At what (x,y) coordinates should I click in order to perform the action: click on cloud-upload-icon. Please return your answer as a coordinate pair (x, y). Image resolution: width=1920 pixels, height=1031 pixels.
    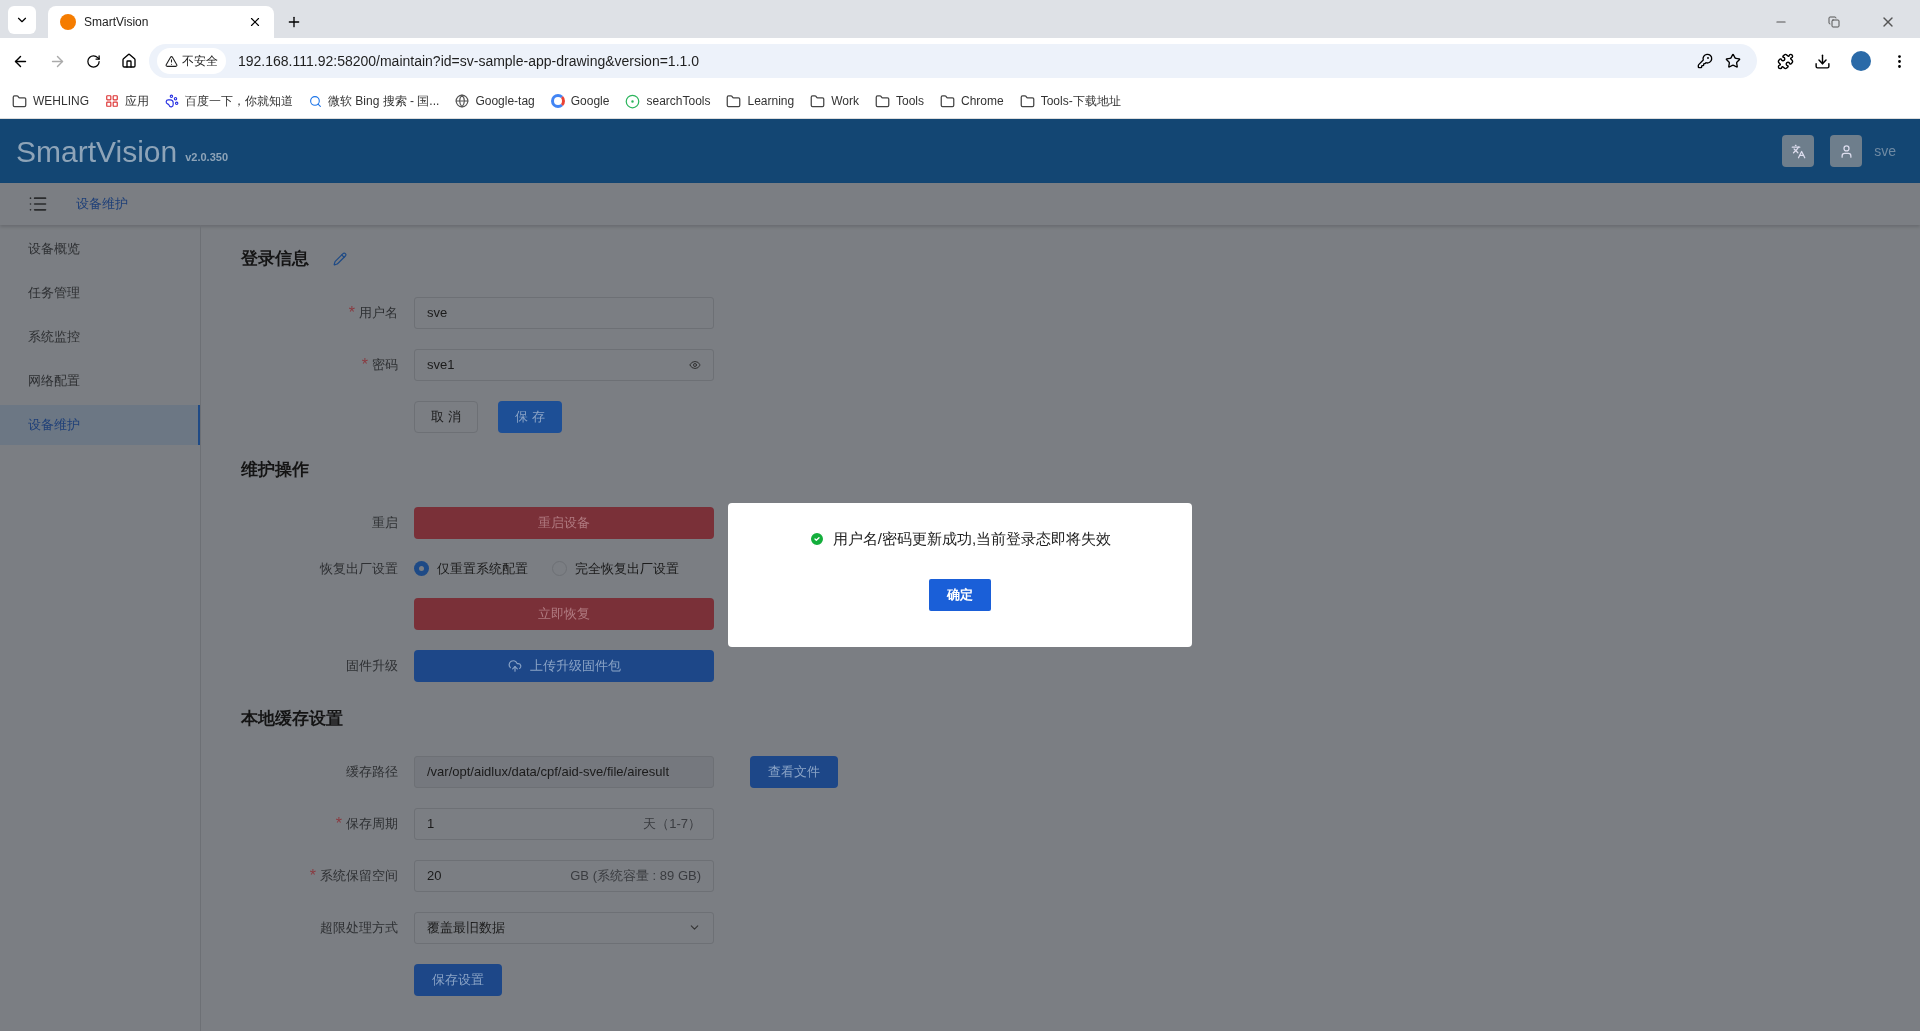
    Looking at the image, I should click on (514, 666).